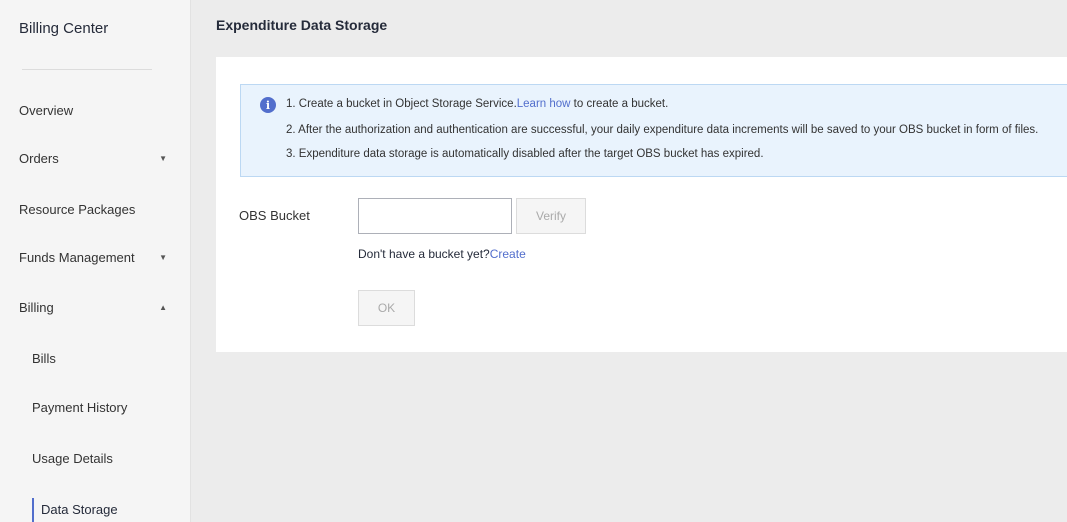 Image resolution: width=1067 pixels, height=522 pixels. Describe the element at coordinates (72, 458) in the screenshot. I see `sidebar-subitem-usage-details: Usage Details` at that location.